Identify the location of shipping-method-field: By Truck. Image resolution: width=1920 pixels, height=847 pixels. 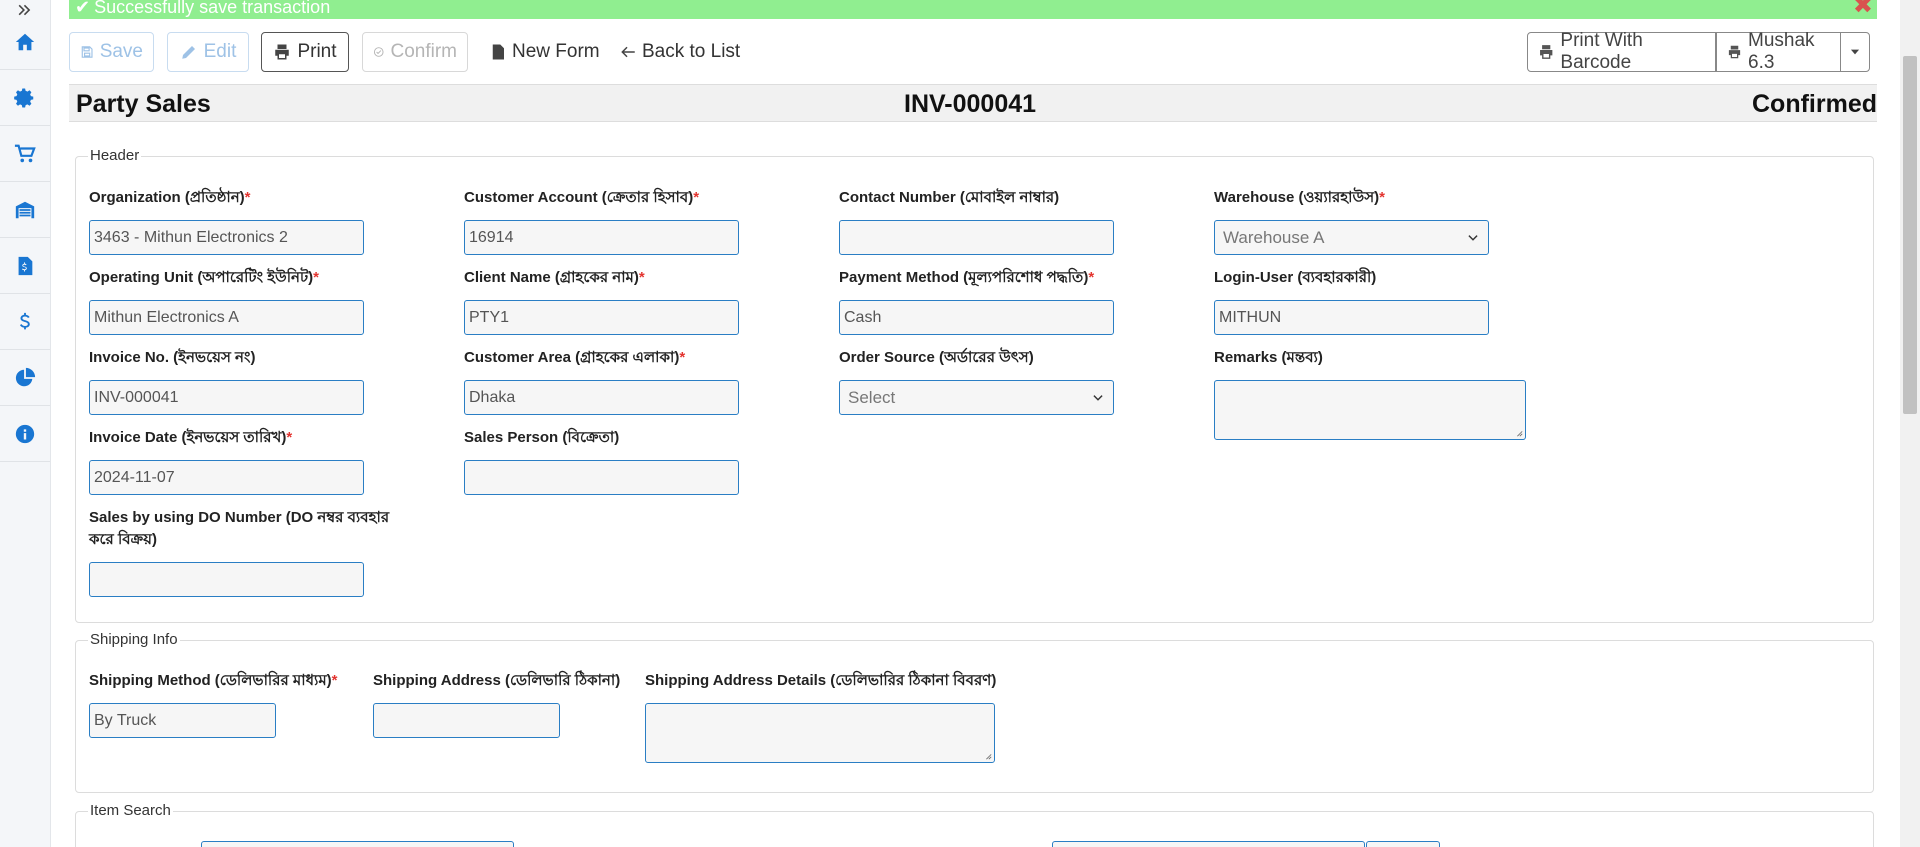
(182, 720).